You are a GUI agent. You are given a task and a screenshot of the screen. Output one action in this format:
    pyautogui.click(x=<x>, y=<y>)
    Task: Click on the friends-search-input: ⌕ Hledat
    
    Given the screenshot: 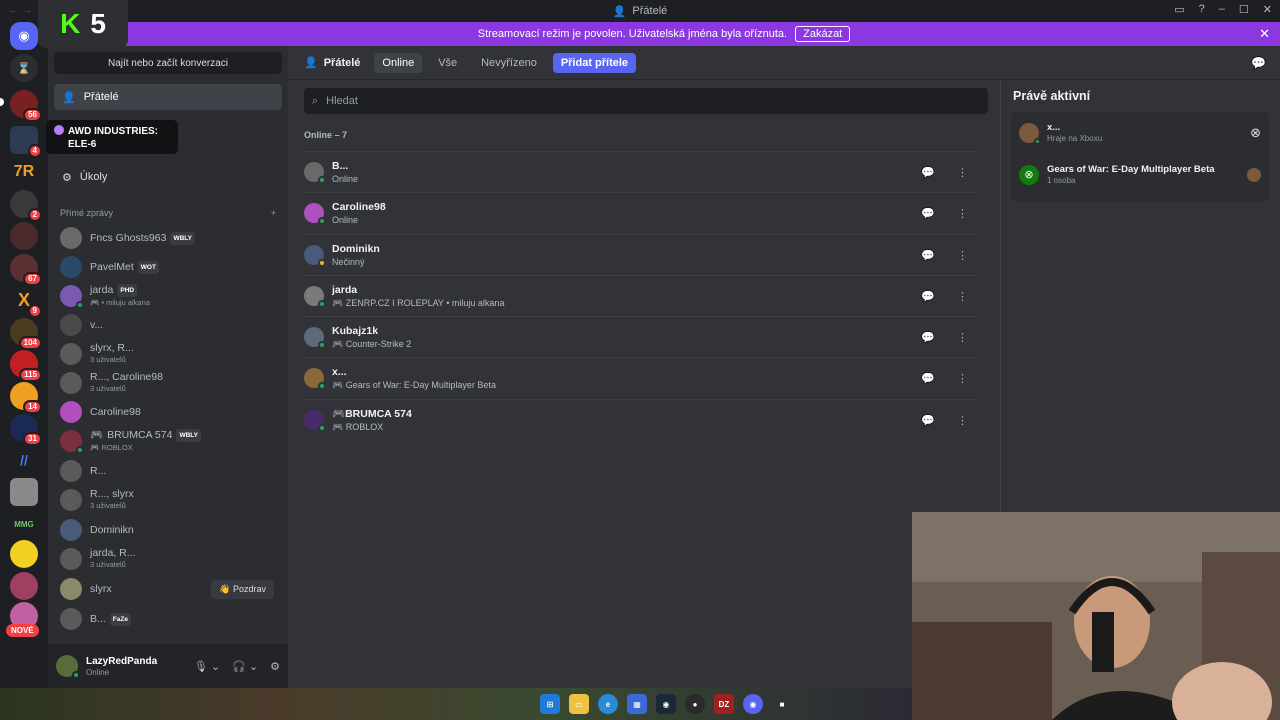 What is the action you would take?
    pyautogui.click(x=646, y=101)
    